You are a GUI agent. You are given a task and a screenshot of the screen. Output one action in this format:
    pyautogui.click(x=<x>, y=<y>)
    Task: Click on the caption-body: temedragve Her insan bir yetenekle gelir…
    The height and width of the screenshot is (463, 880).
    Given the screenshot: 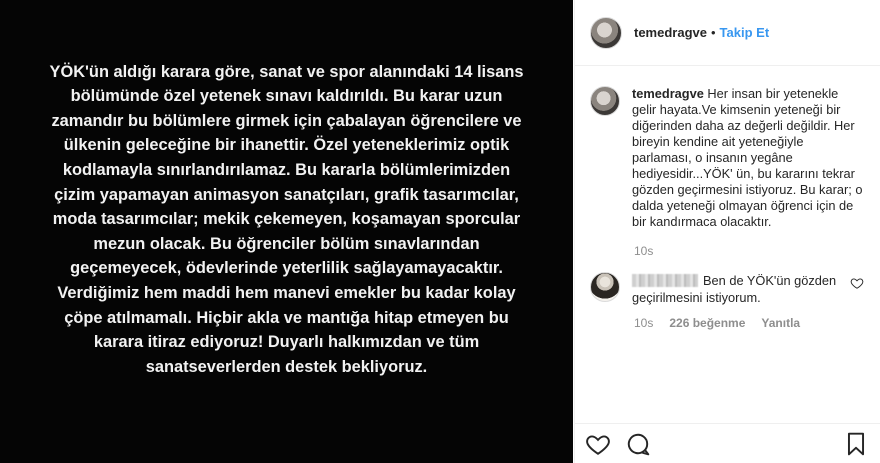 What is the action you would take?
    pyautogui.click(x=748, y=158)
    